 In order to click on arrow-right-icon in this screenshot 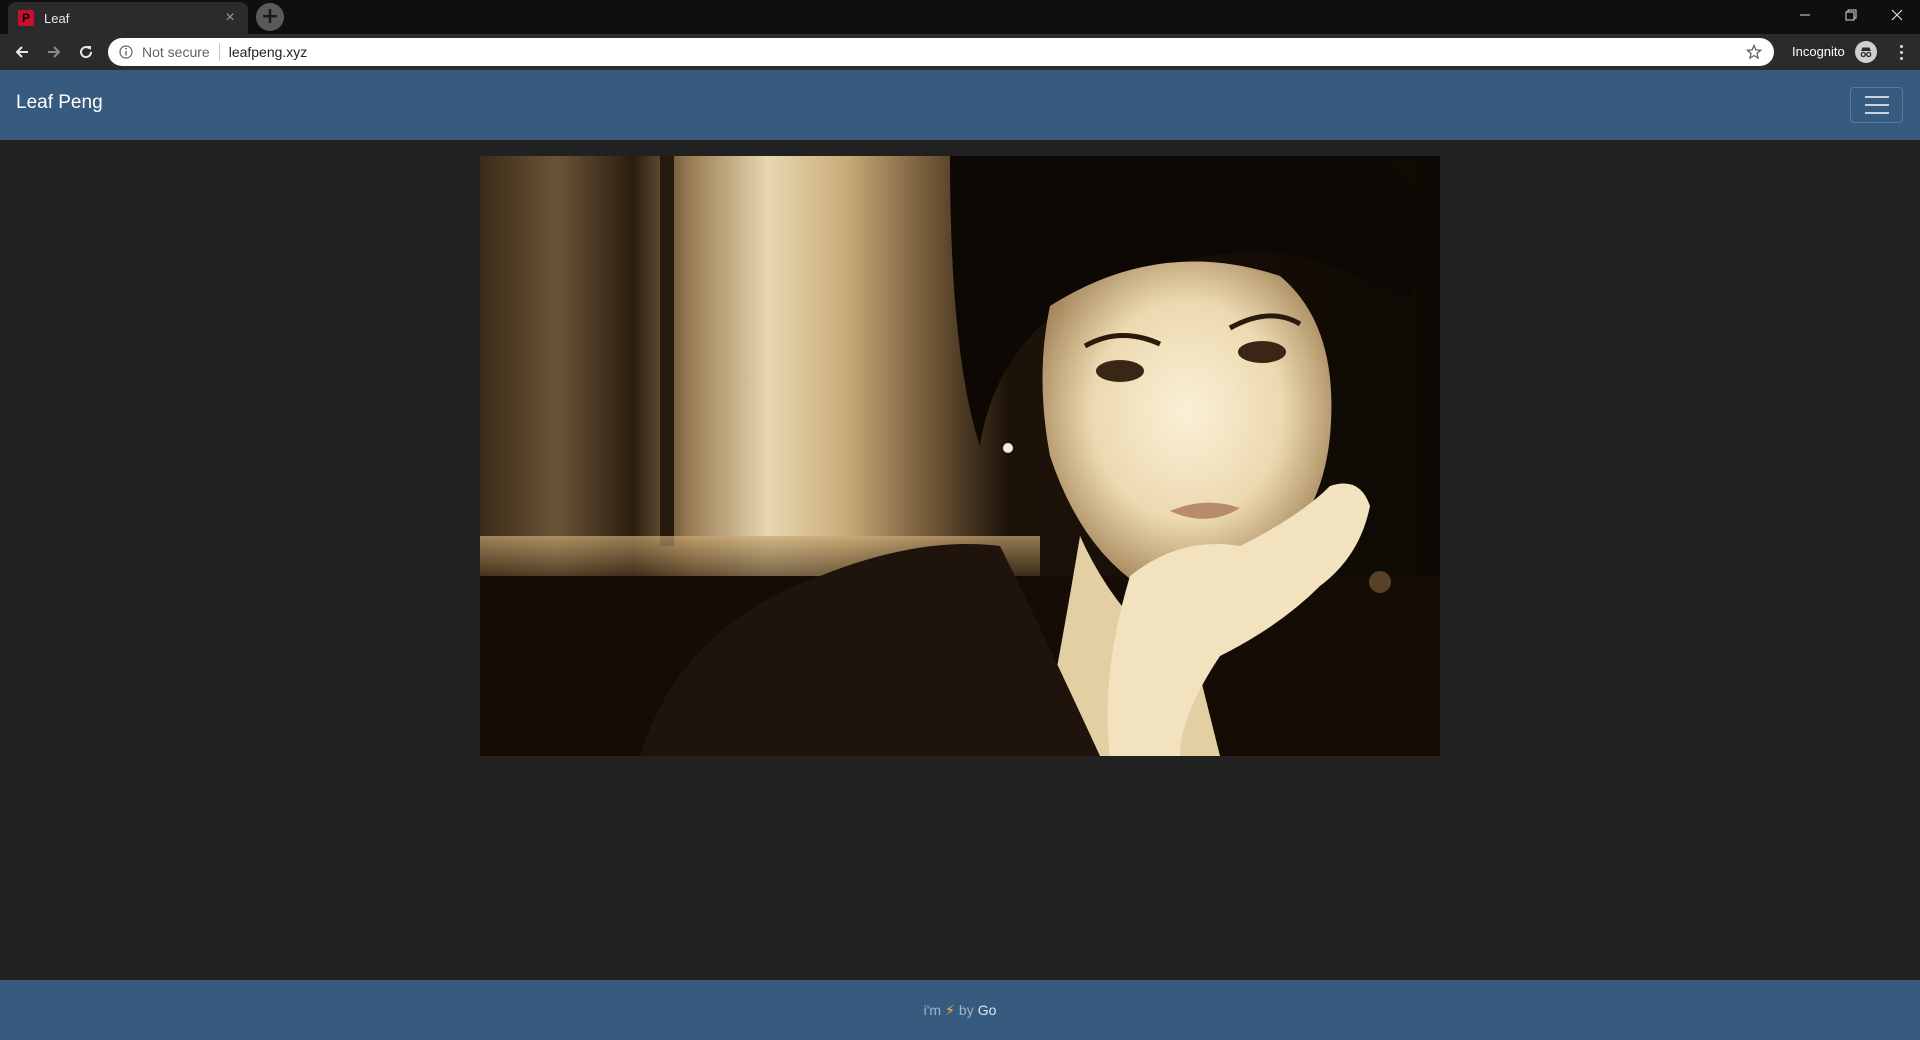, I will do `click(54, 52)`.